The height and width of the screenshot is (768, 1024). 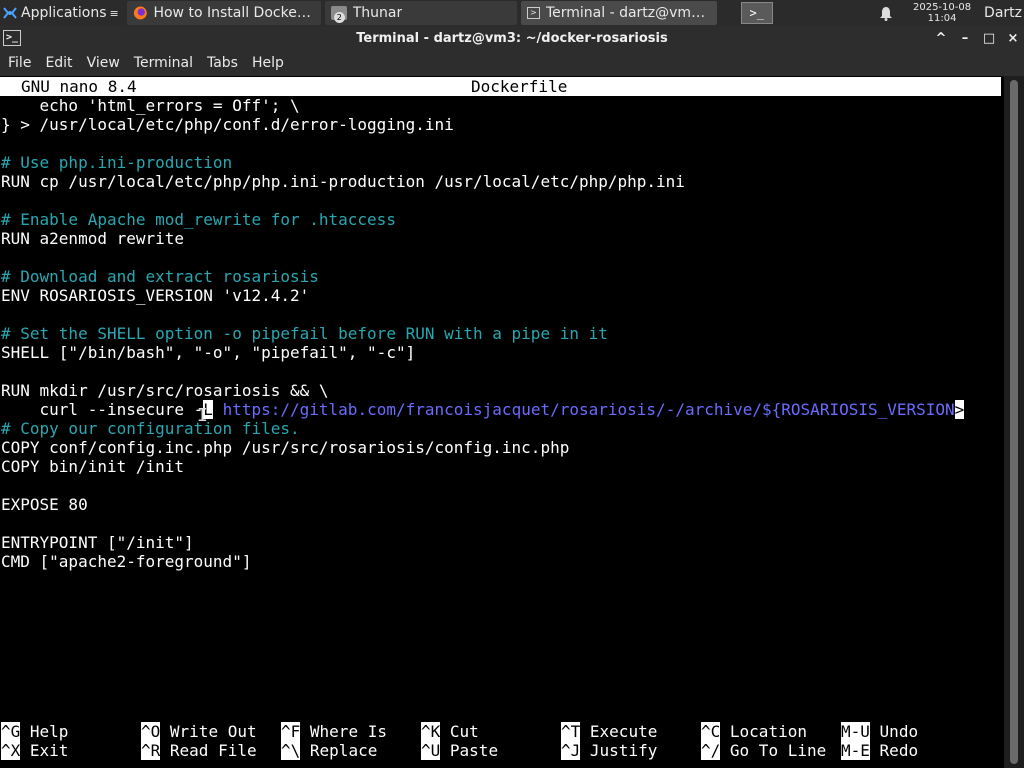 What do you see at coordinates (420, 13) in the screenshot?
I see `taskbar-item-thunar: 2 Thunar` at bounding box center [420, 13].